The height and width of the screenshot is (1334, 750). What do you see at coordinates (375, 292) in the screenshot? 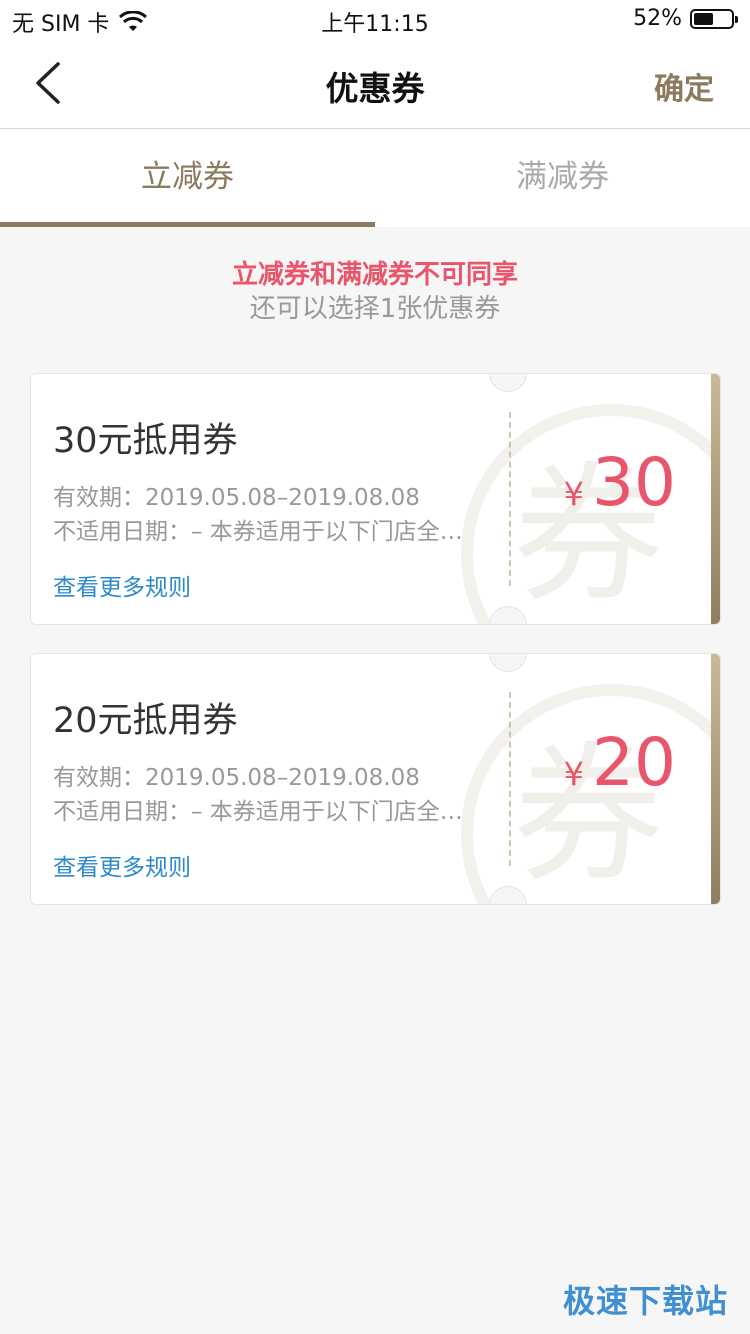
I see `selection-notice: 立减券和满减券不可同享 还可以选择1张优惠券` at bounding box center [375, 292].